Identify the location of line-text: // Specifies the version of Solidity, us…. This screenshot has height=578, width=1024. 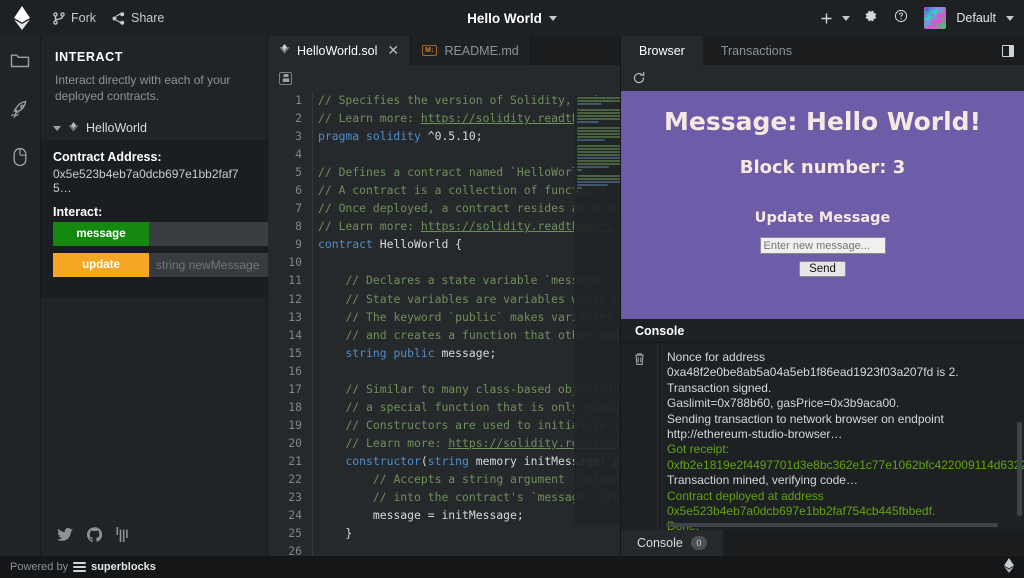
(466, 100).